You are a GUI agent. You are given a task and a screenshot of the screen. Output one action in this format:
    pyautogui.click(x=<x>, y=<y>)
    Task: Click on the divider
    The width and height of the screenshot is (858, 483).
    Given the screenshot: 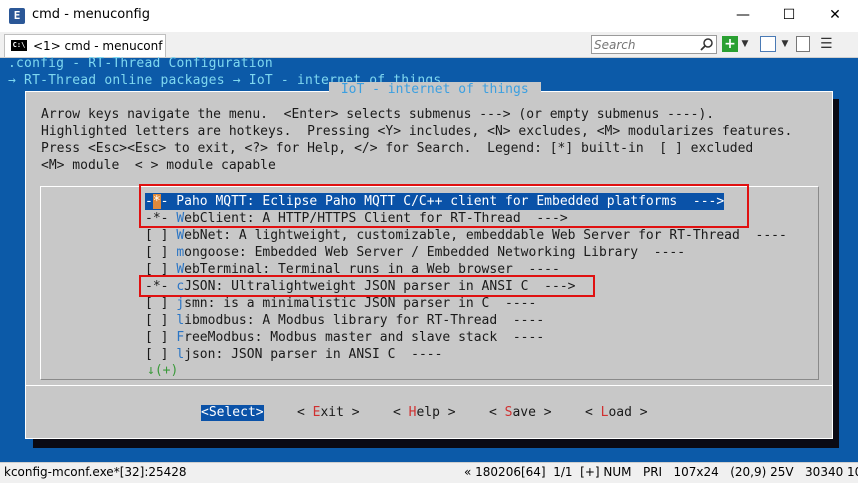 What is the action you would take?
    pyautogui.click(x=429, y=385)
    